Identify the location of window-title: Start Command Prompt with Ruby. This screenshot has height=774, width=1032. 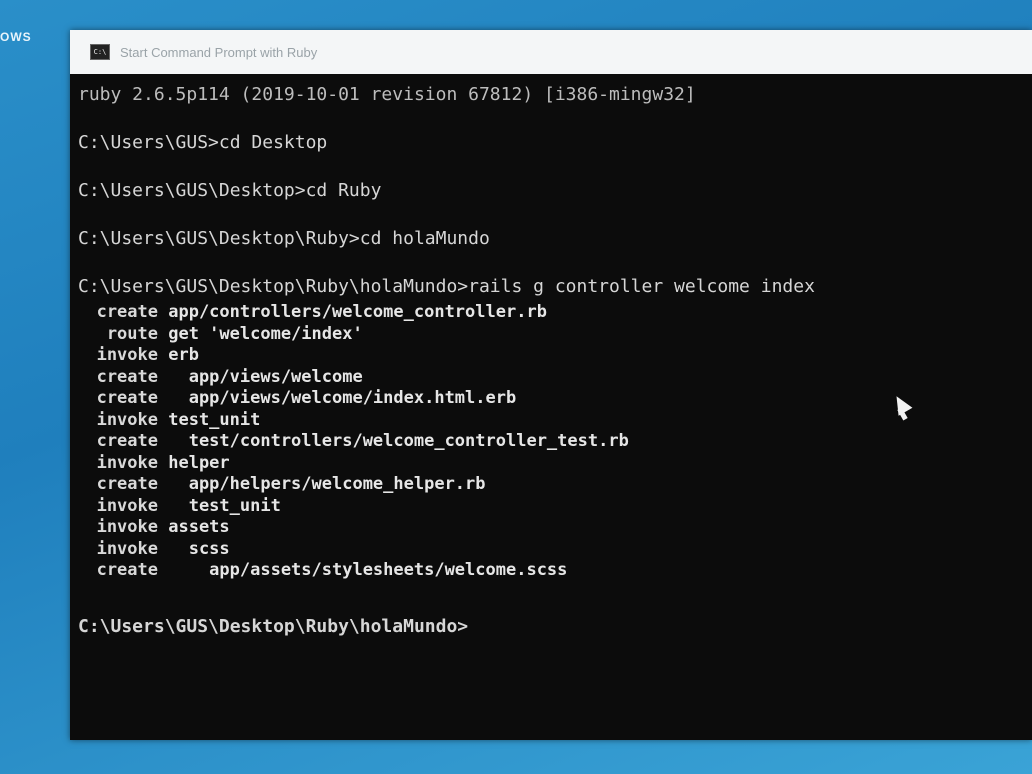
(219, 52).